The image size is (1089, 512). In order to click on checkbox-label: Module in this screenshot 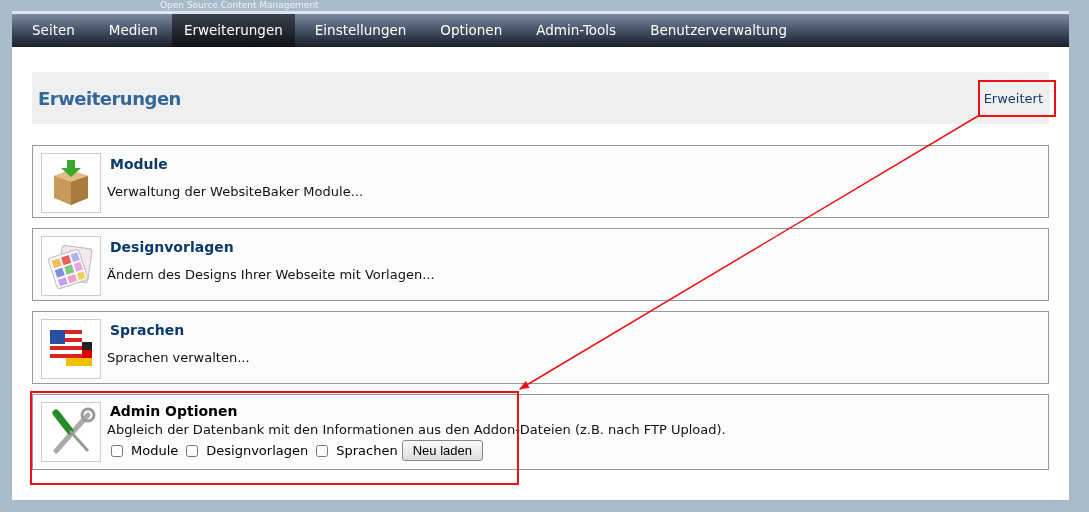, I will do `click(155, 450)`.